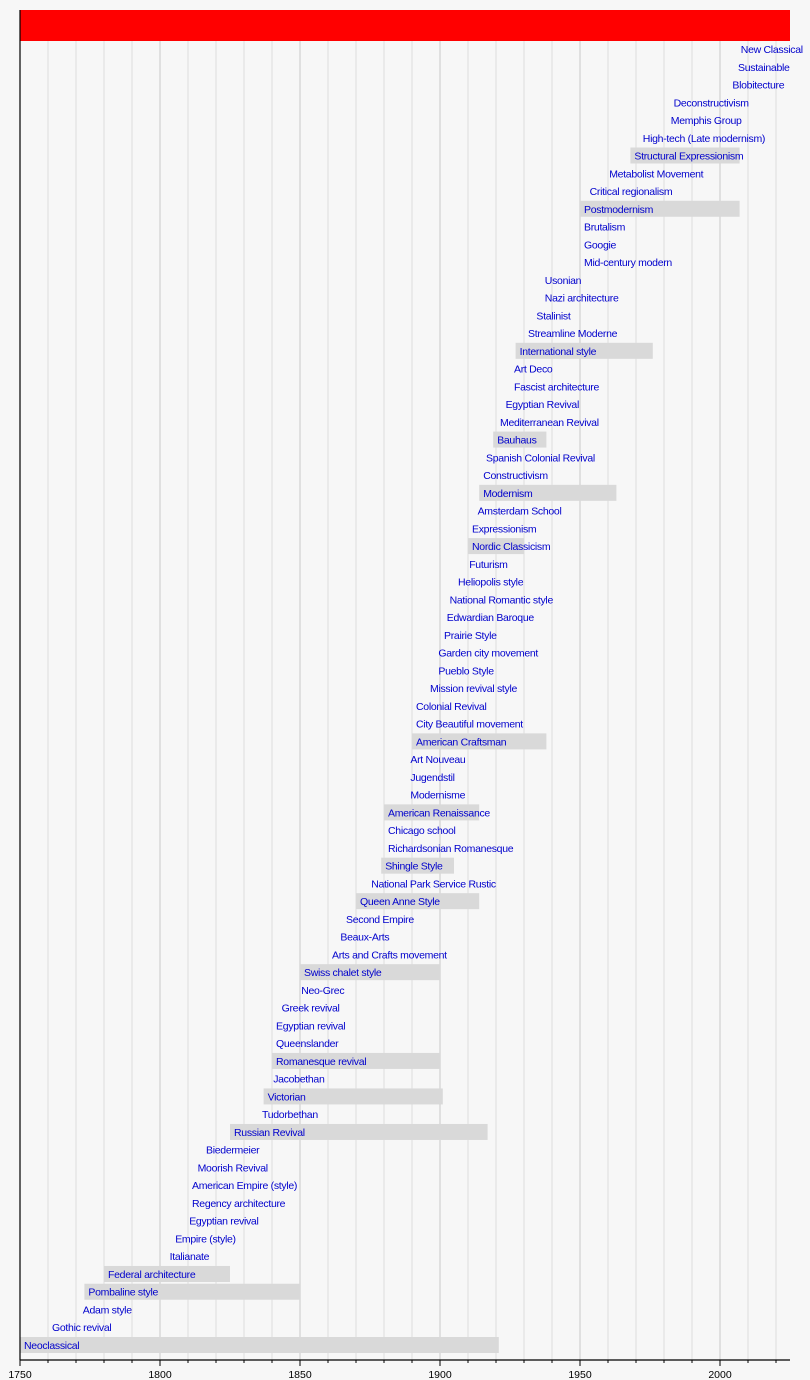 The height and width of the screenshot is (1380, 810). Describe the element at coordinates (20, 1374) in the screenshot. I see `x-tick-label: 1750` at that location.